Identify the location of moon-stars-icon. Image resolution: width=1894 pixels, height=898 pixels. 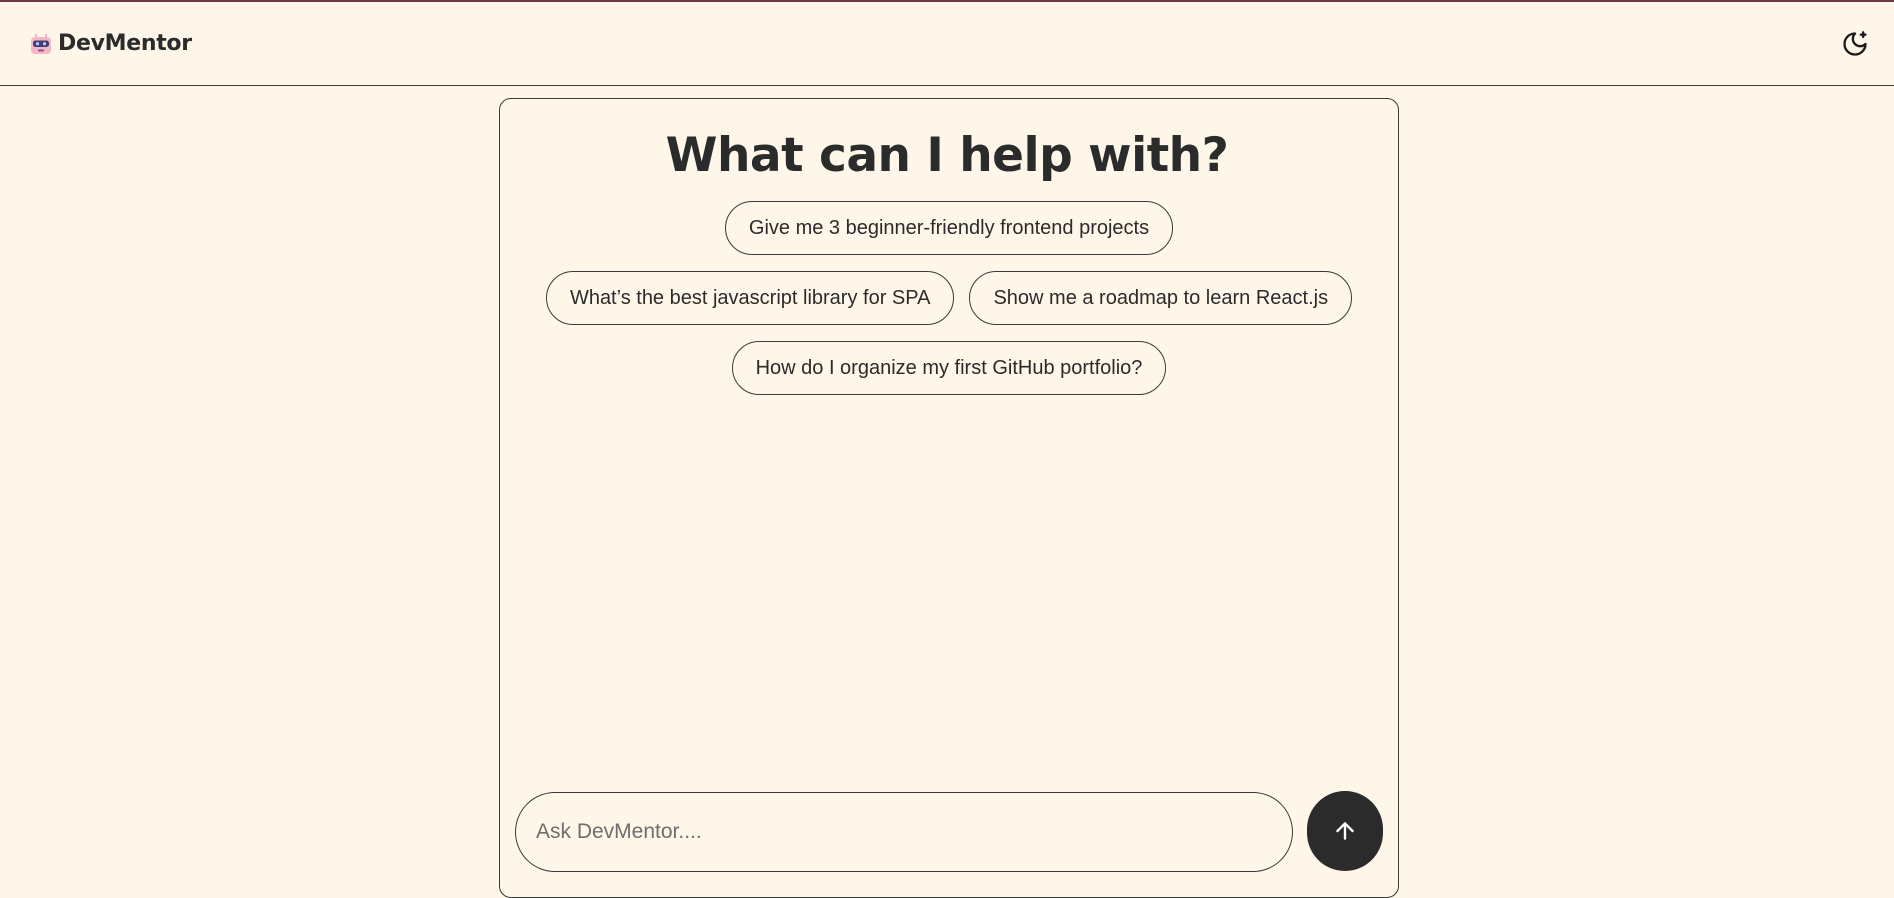
(1855, 43).